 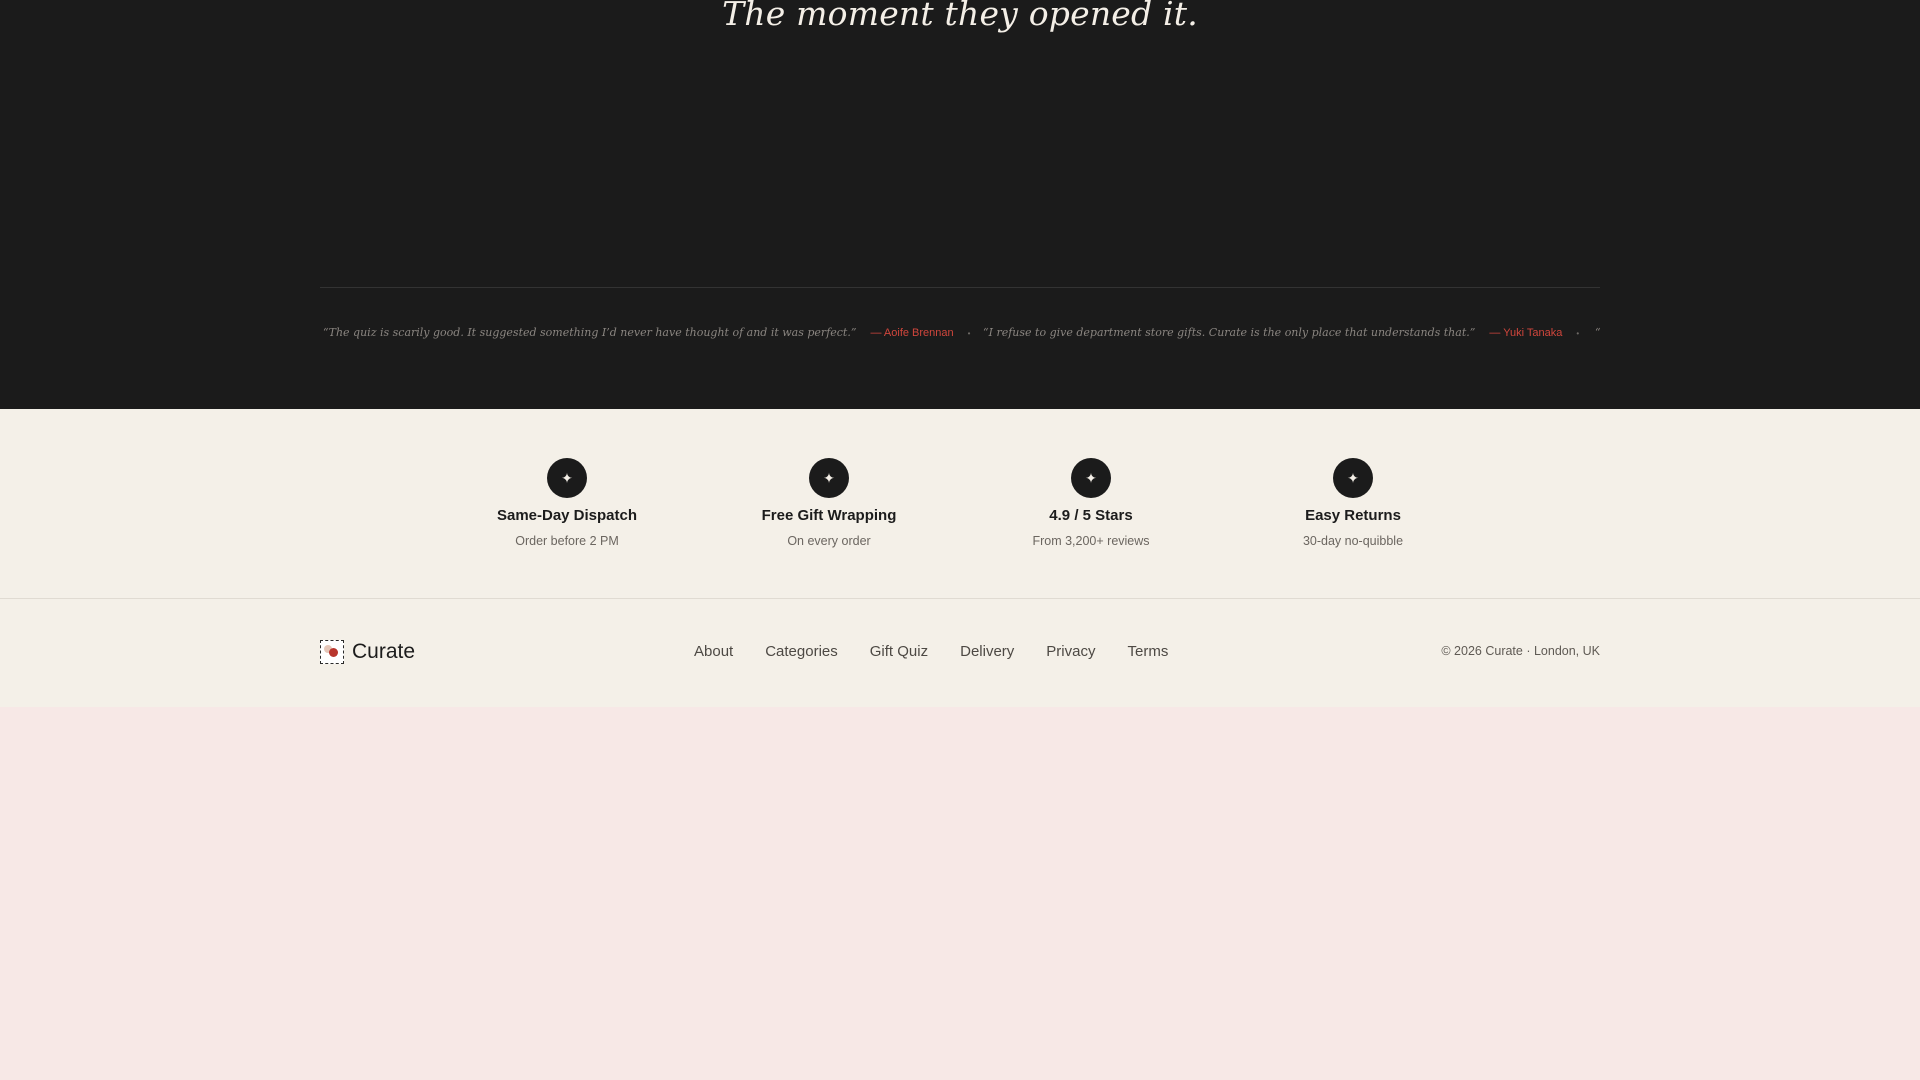 What do you see at coordinates (912, 333) in the screenshot?
I see `testimonial-author: — Aoife Brennan` at bounding box center [912, 333].